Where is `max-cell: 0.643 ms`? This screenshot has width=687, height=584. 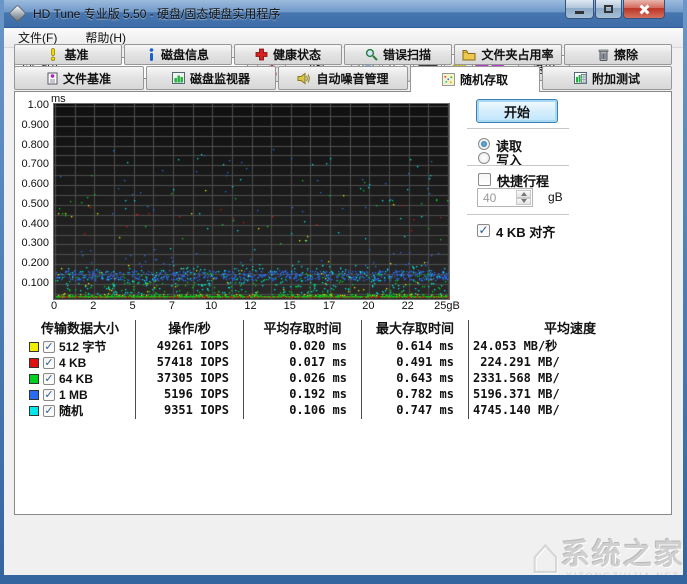 max-cell: 0.643 ms is located at coordinates (414, 379).